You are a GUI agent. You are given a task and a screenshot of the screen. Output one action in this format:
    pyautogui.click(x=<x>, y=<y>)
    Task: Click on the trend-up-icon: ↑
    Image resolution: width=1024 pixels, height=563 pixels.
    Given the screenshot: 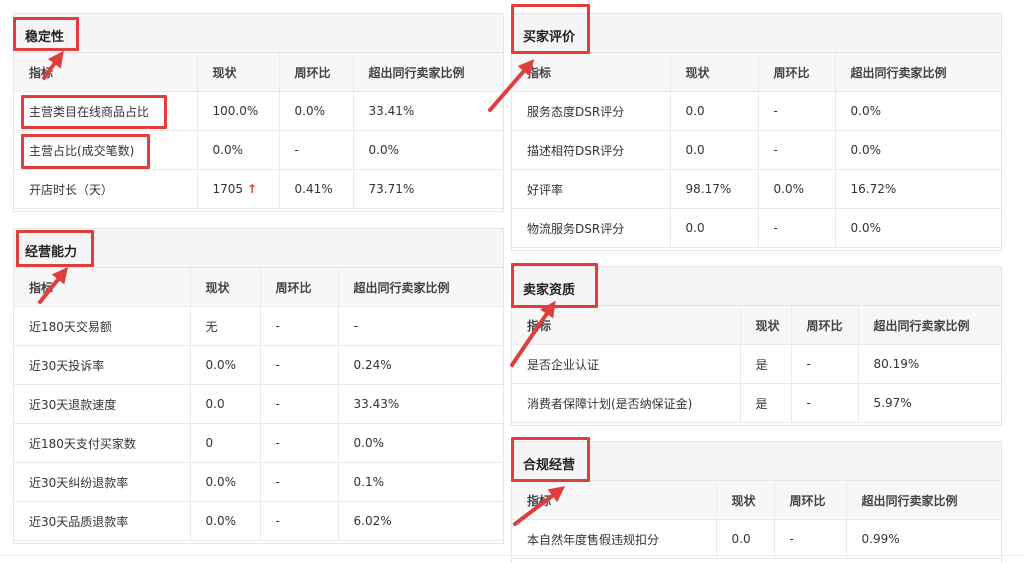 What is the action you would take?
    pyautogui.click(x=252, y=189)
    